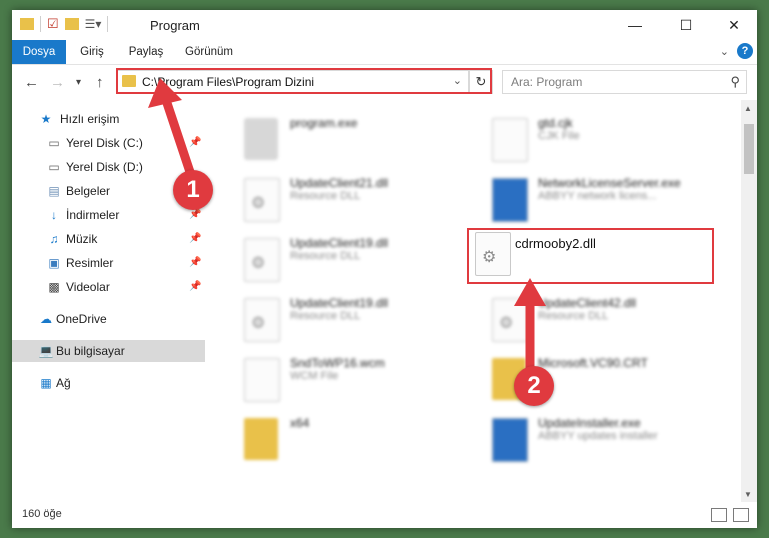 This screenshot has height=538, width=769. I want to click on list-item: ⚙ UpdateClient21.dll Resource DLL, so click(354, 199).